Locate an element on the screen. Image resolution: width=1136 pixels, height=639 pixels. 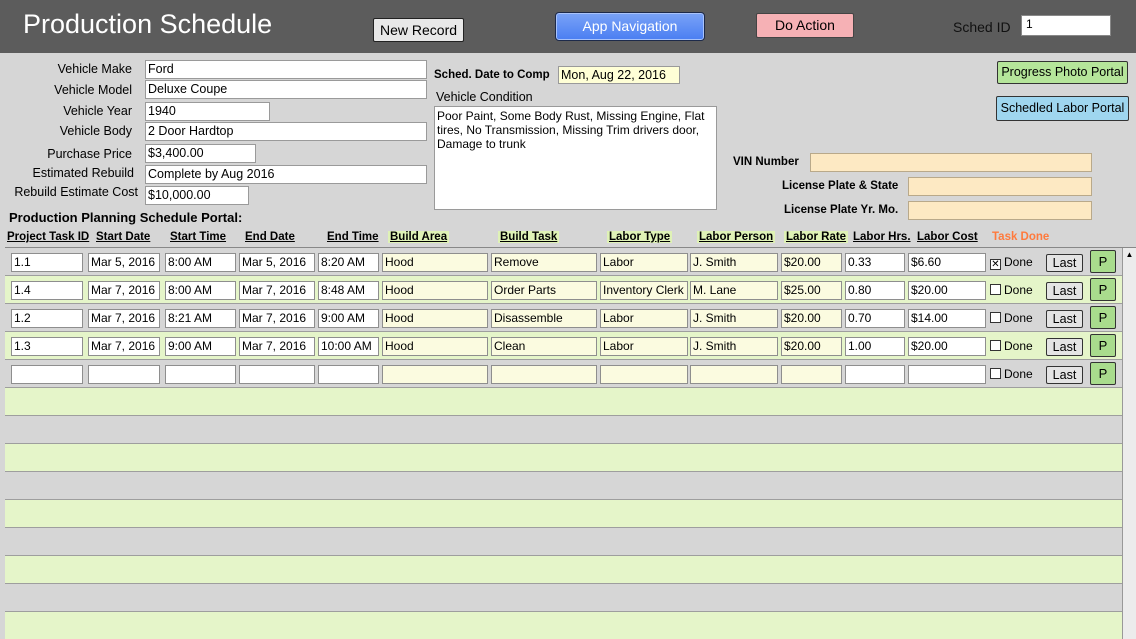
portal-scrollbar: ▲ is located at coordinates (1129, 443).